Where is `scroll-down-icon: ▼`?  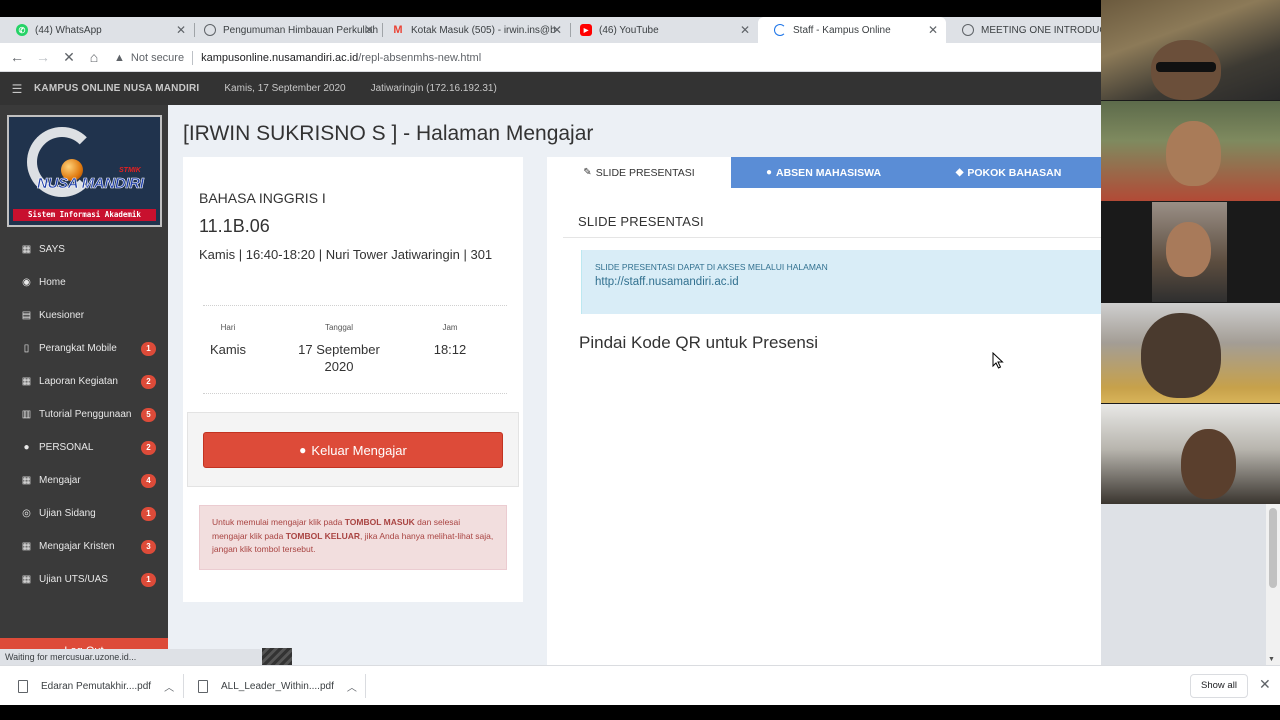 scroll-down-icon: ▼ is located at coordinates (1271, 659).